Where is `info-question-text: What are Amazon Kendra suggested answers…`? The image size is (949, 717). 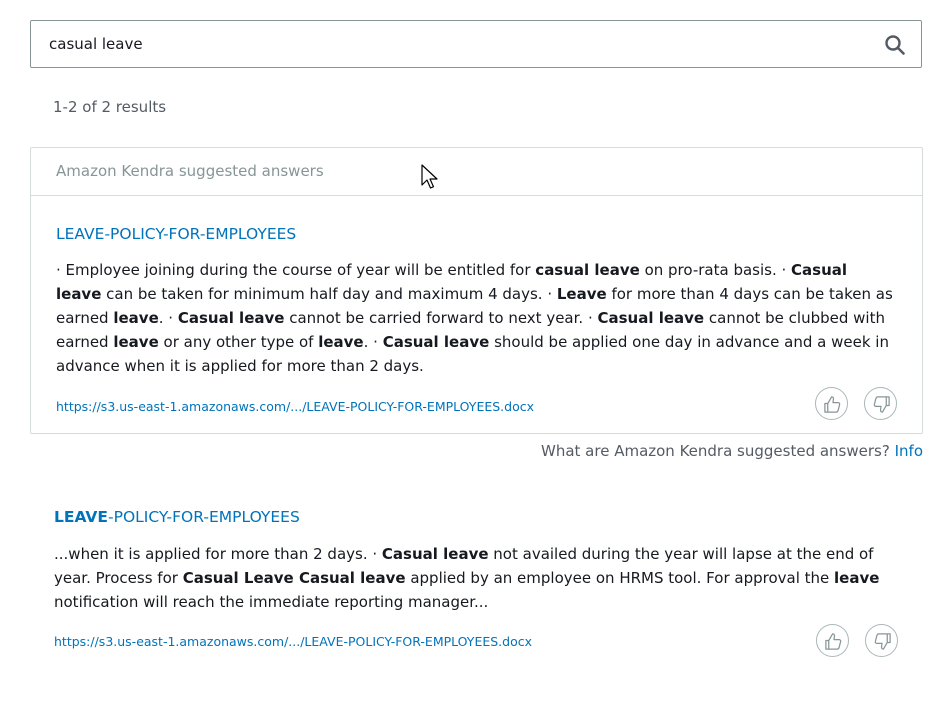 info-question-text: What are Amazon Kendra suggested answers… is located at coordinates (715, 451).